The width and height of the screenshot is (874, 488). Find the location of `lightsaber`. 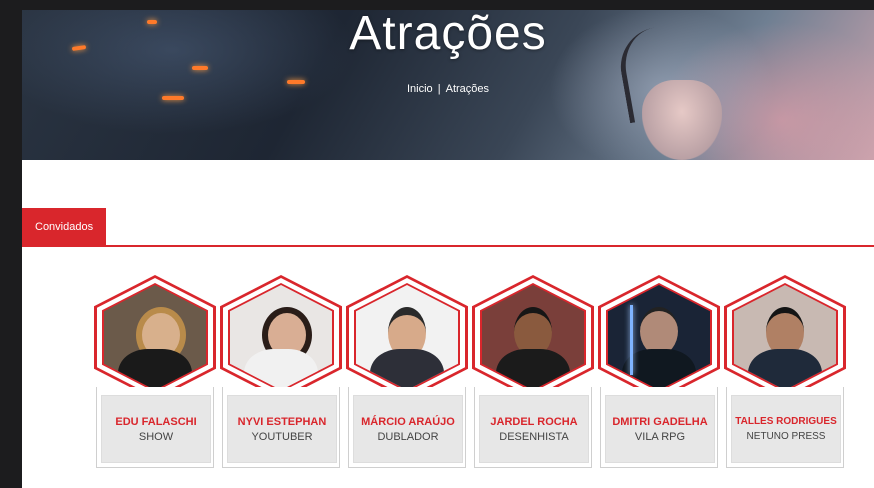

lightsaber is located at coordinates (631, 340).